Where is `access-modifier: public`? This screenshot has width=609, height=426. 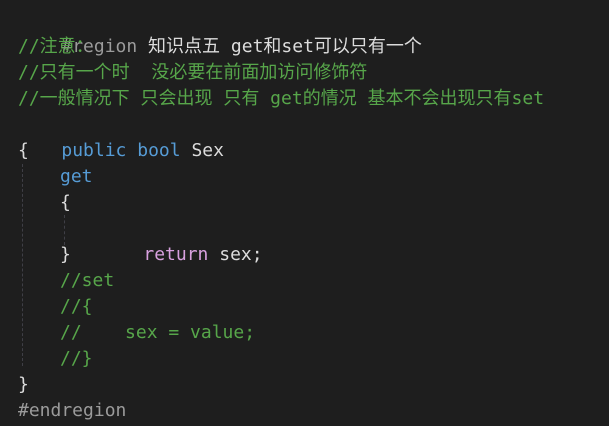 access-modifier: public is located at coordinates (94, 150).